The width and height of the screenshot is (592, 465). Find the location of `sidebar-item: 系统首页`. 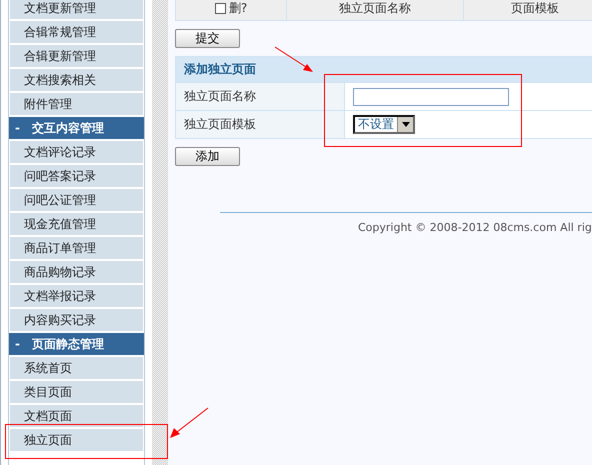

sidebar-item: 系统首页 is located at coordinates (76, 368).